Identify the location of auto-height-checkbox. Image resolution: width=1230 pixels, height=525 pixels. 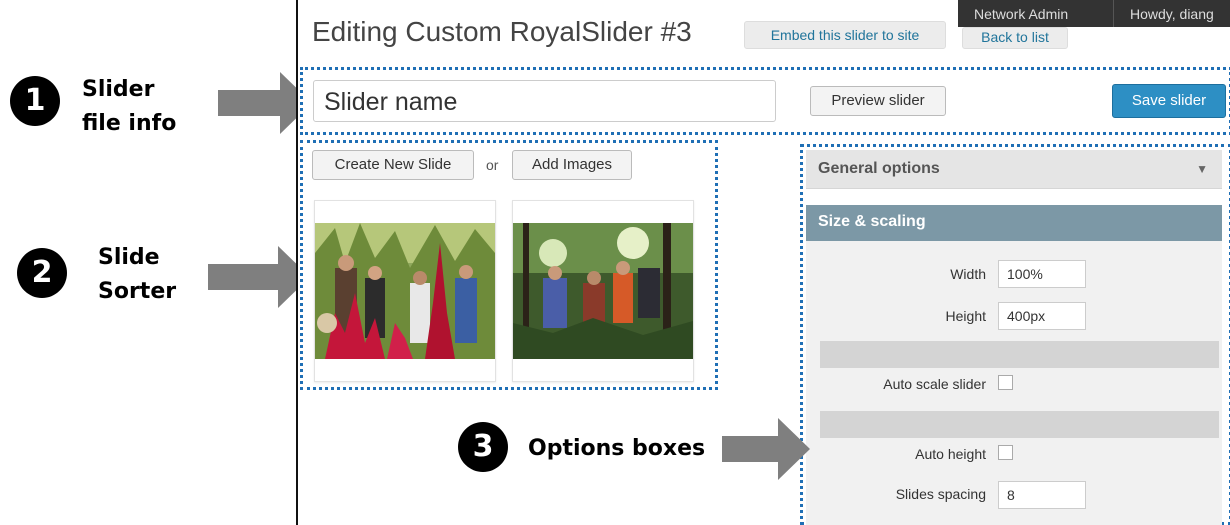
(1005, 452).